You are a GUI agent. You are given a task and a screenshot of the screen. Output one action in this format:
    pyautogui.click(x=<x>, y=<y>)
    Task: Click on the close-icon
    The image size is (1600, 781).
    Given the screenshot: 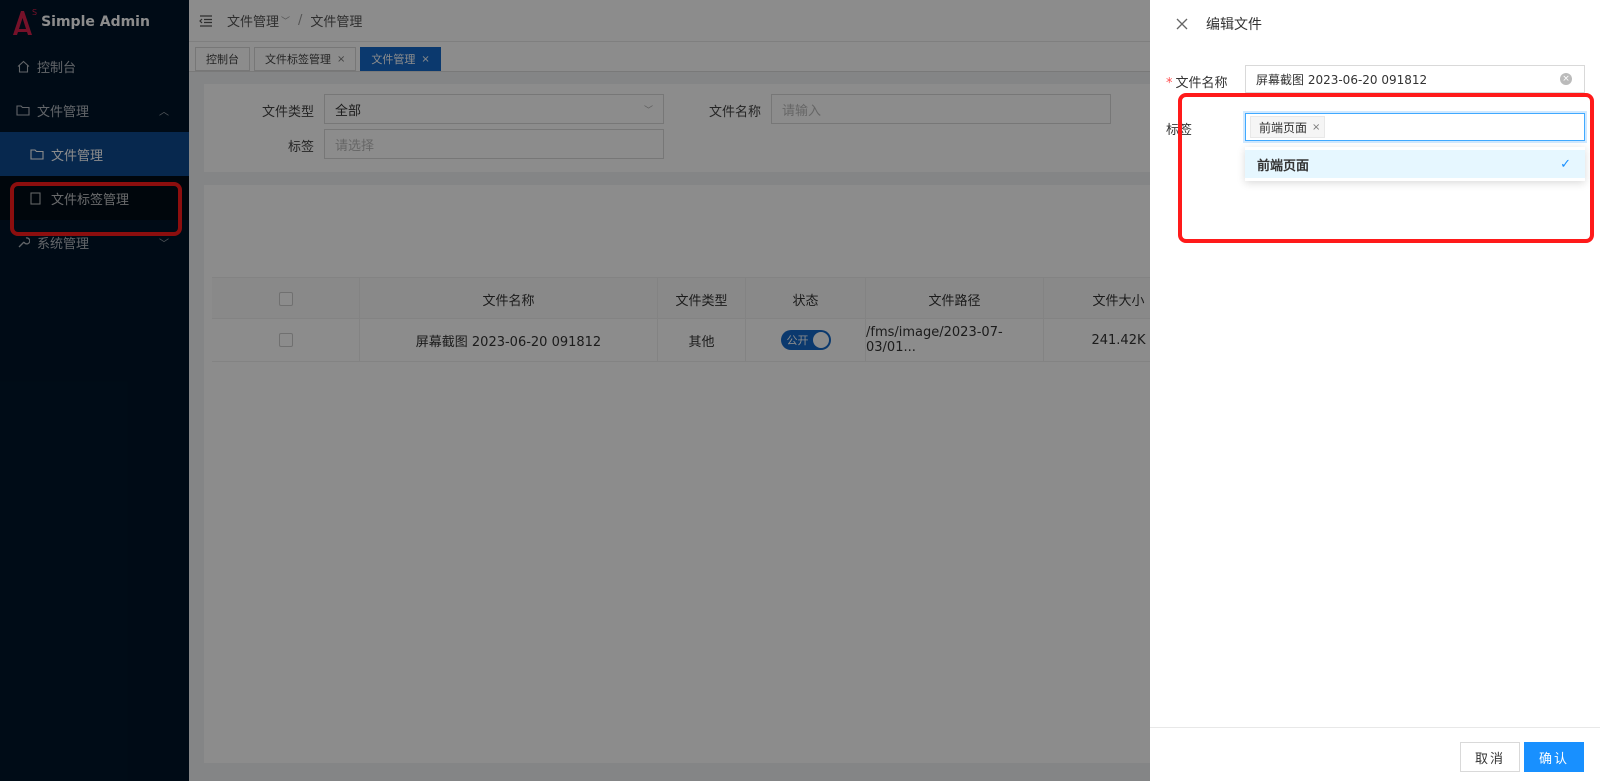 What is the action you would take?
    pyautogui.click(x=1182, y=24)
    